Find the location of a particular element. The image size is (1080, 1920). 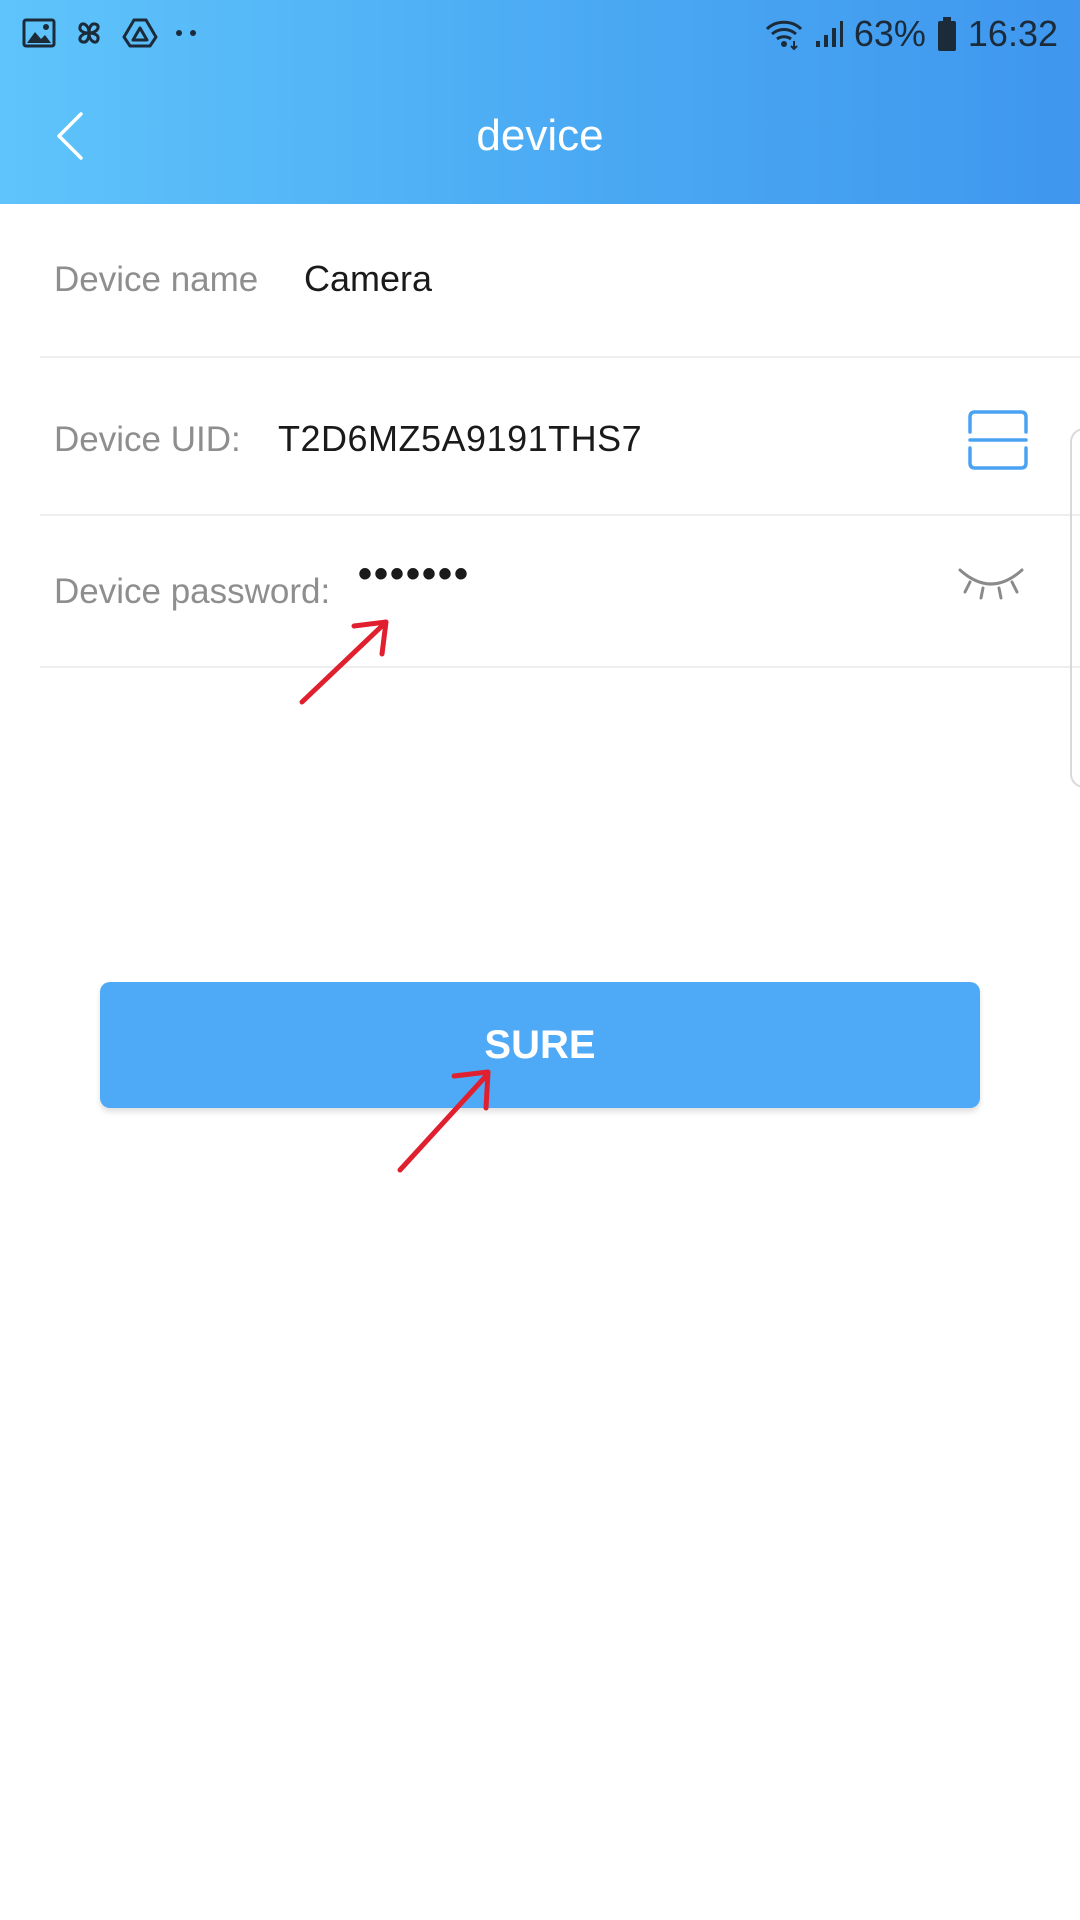

pinwheel-icon is located at coordinates (89, 33).